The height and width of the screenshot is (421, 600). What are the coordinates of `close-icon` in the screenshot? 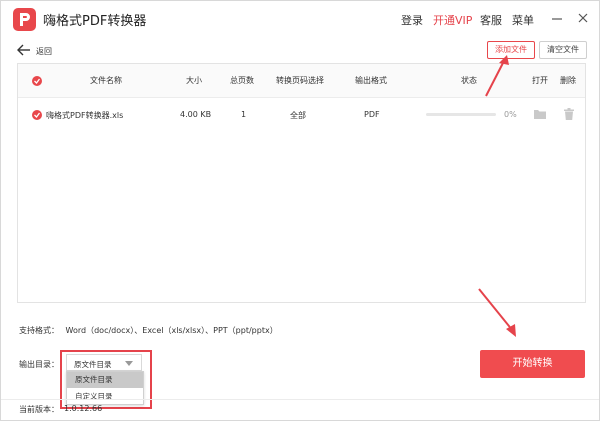 It's located at (583, 18).